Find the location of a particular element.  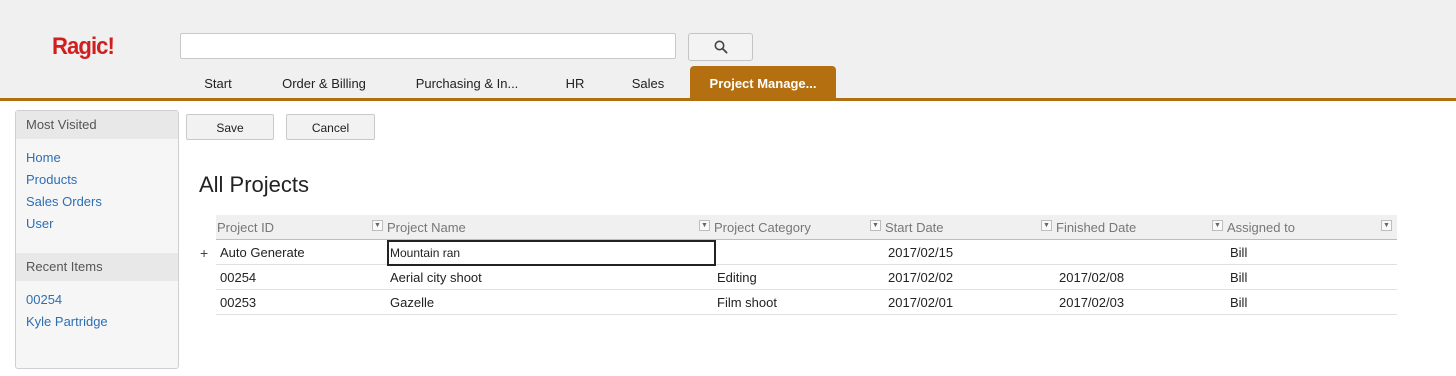

cell-project-id: 00254 is located at coordinates (238, 277).